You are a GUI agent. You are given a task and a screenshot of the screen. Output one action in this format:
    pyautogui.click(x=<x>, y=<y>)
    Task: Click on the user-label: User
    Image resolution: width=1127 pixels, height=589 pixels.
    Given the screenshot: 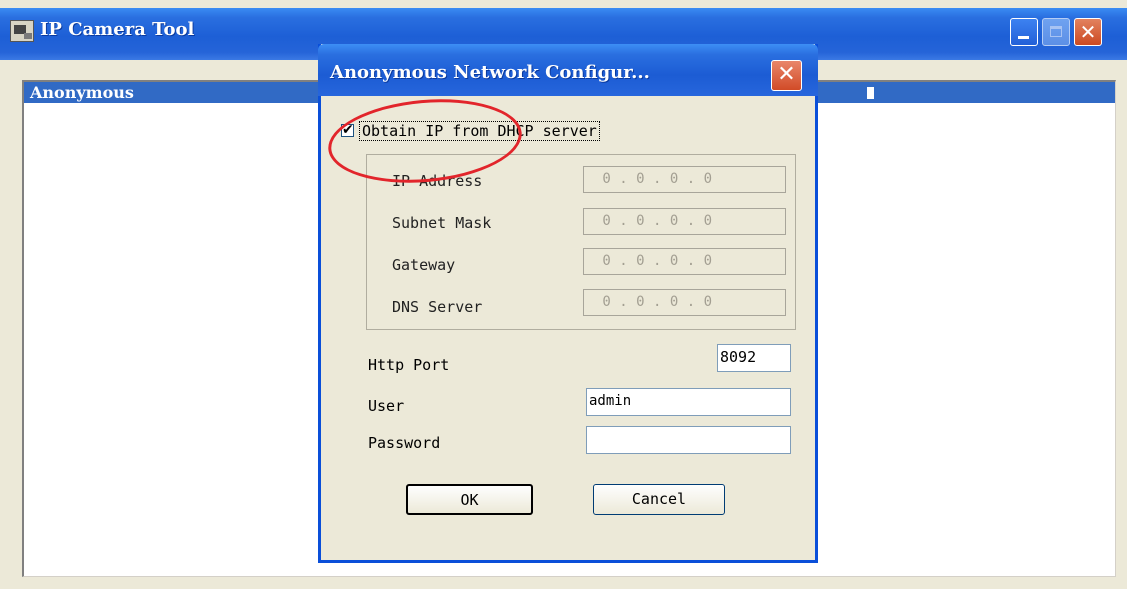 What is the action you would take?
    pyautogui.click(x=386, y=406)
    